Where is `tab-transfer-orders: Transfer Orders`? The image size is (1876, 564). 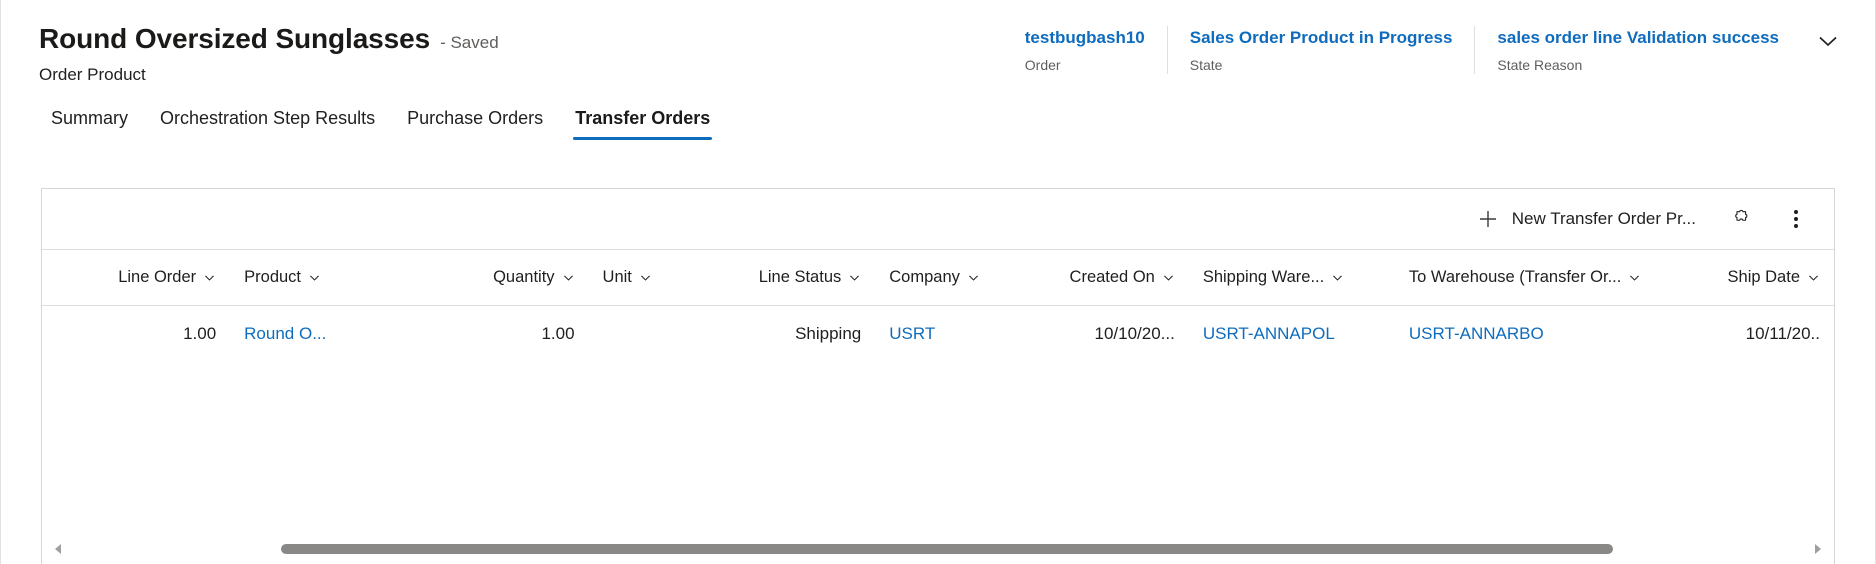
tab-transfer-orders: Transfer Orders is located at coordinates (642, 123).